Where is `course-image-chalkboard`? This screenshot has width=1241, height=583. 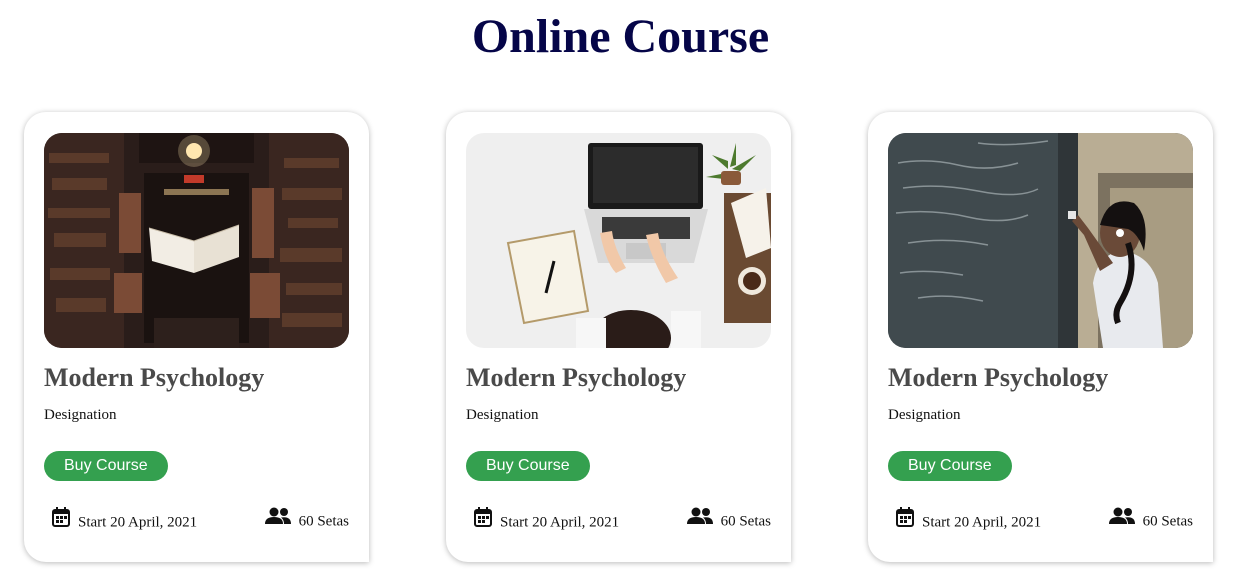 course-image-chalkboard is located at coordinates (1040, 240).